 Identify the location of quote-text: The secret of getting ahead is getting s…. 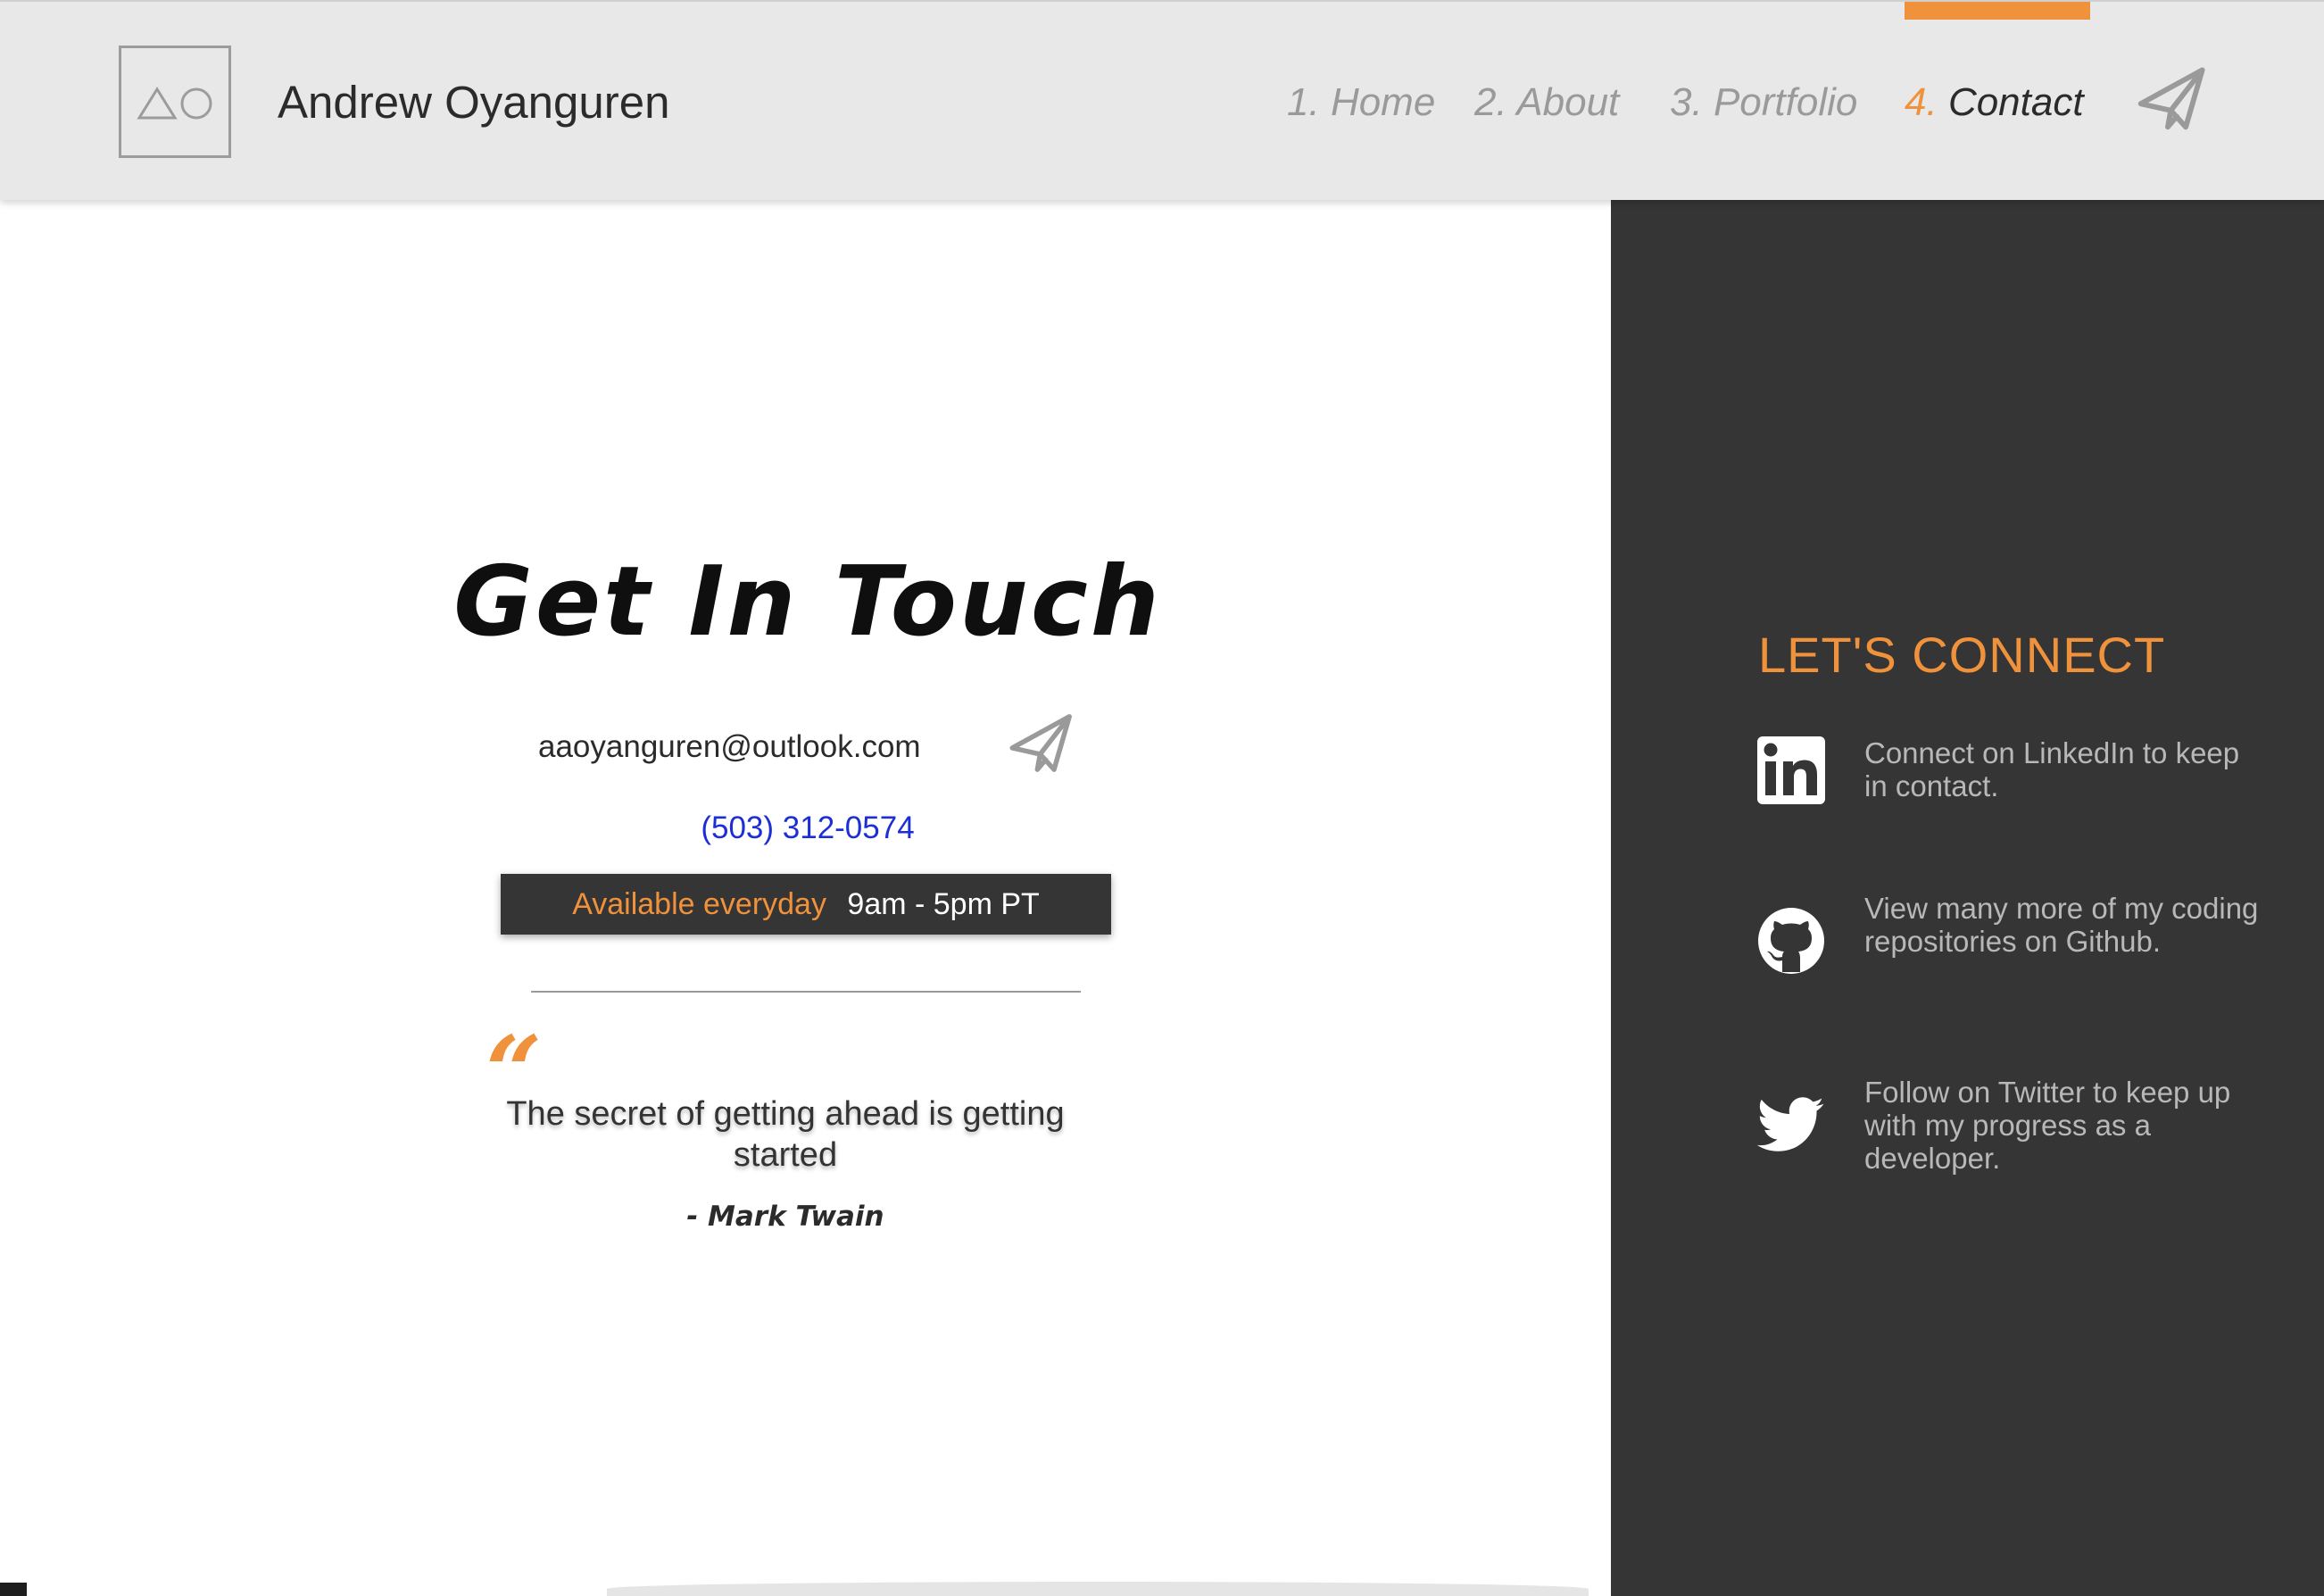
(785, 1134).